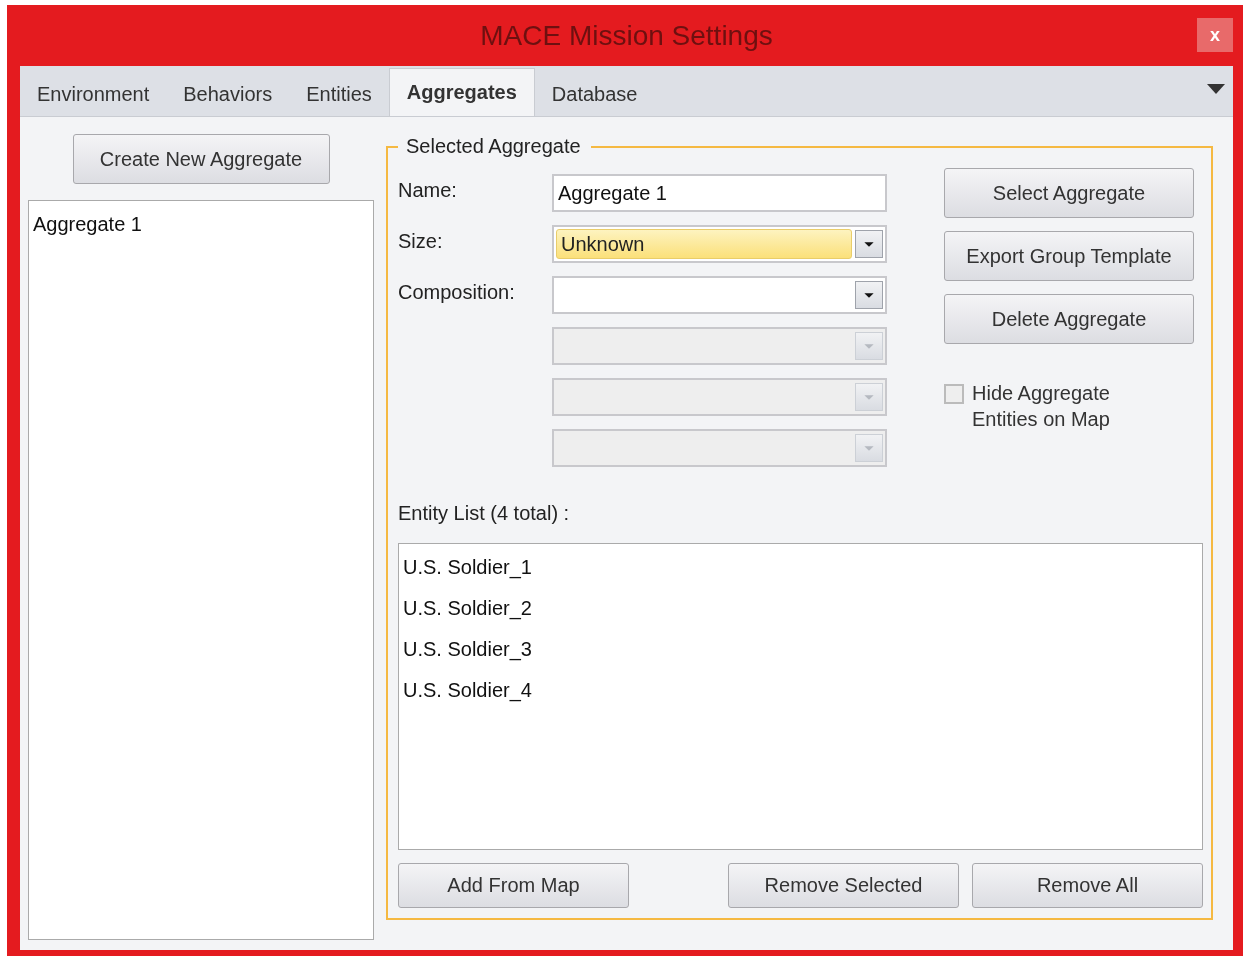  Describe the element at coordinates (719, 244) in the screenshot. I see `dropdown-field: Unknown` at that location.